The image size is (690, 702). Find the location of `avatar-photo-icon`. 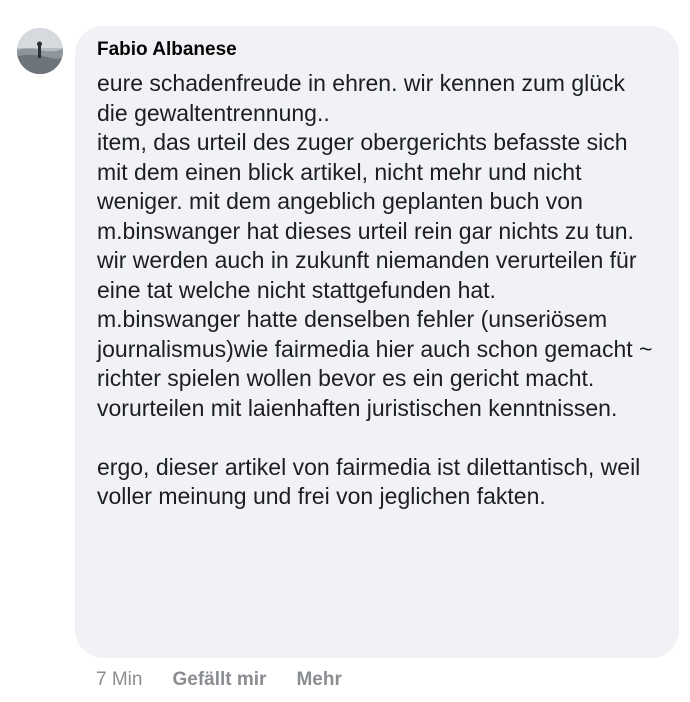

avatar-photo-icon is located at coordinates (40, 51).